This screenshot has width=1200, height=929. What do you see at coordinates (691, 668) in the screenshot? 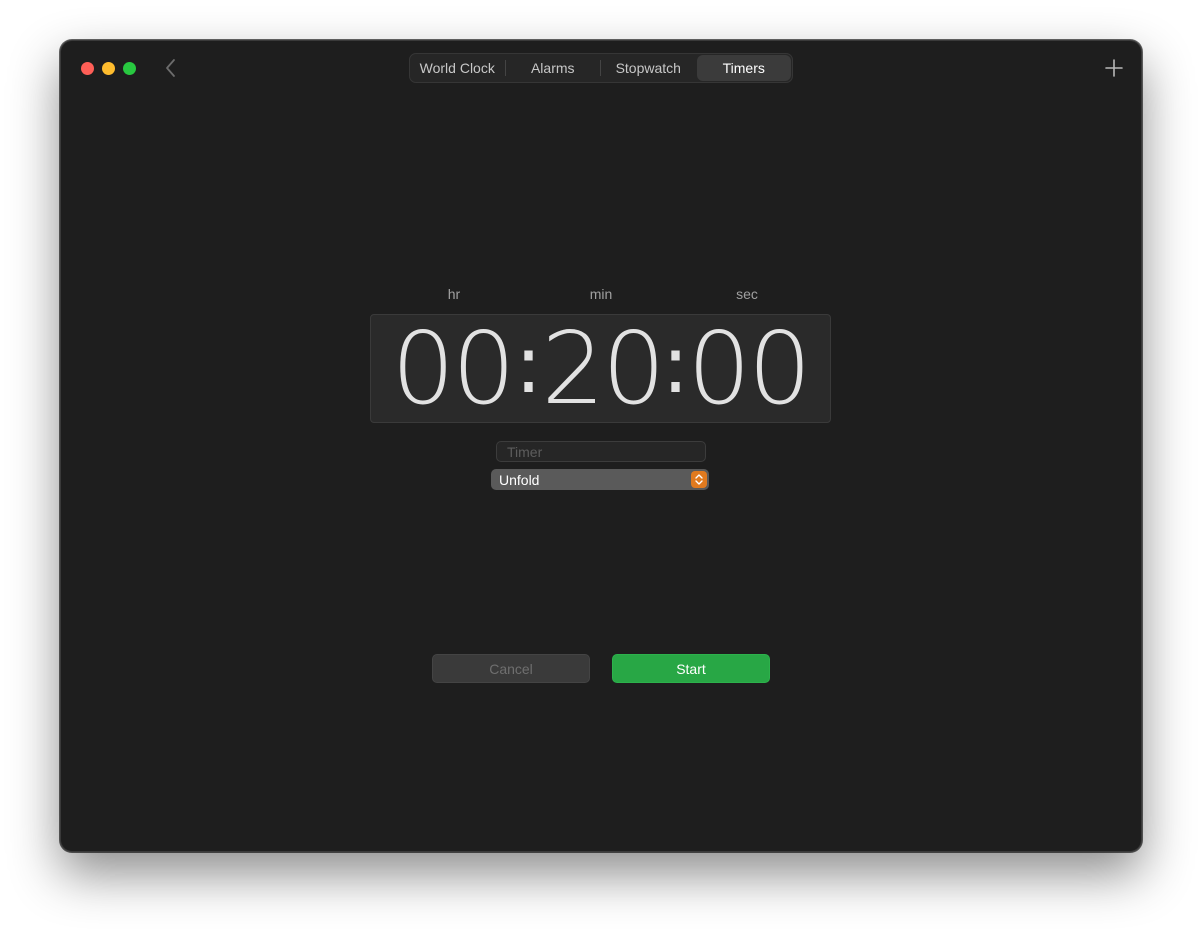
I see `start-button: Start` at bounding box center [691, 668].